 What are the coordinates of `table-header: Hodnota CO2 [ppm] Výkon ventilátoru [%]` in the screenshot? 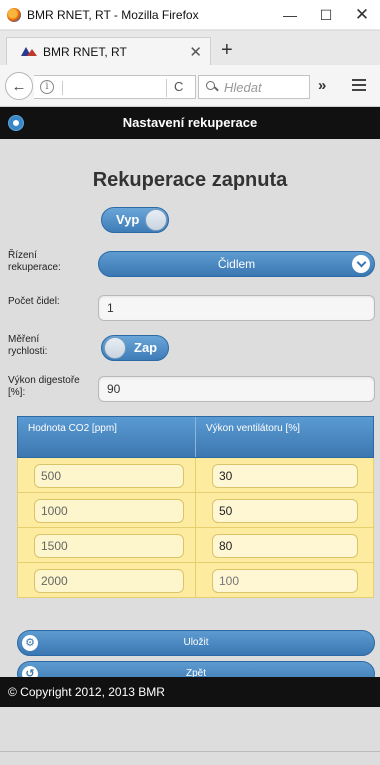 It's located at (195, 437).